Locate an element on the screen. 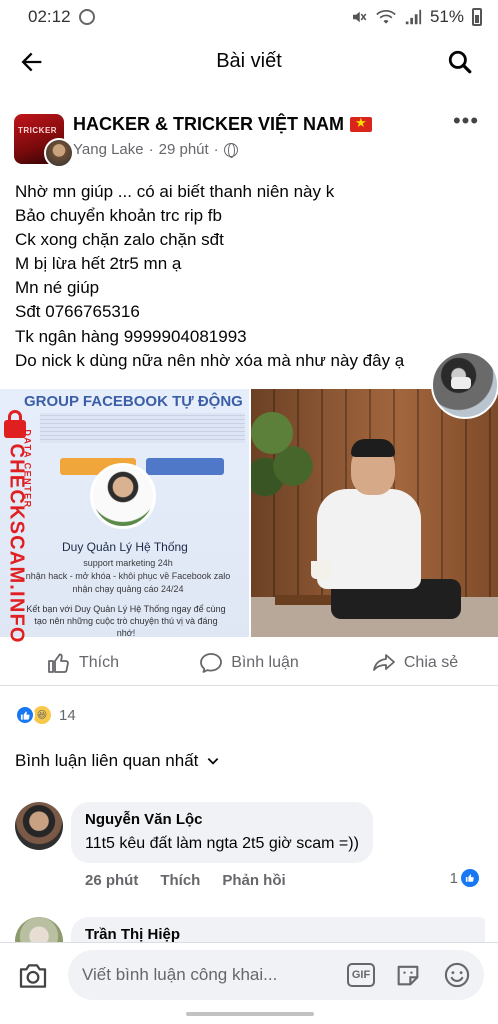 Image resolution: width=498 pixels, height=1024 pixels. comment-composer: GIF is located at coordinates (249, 974).